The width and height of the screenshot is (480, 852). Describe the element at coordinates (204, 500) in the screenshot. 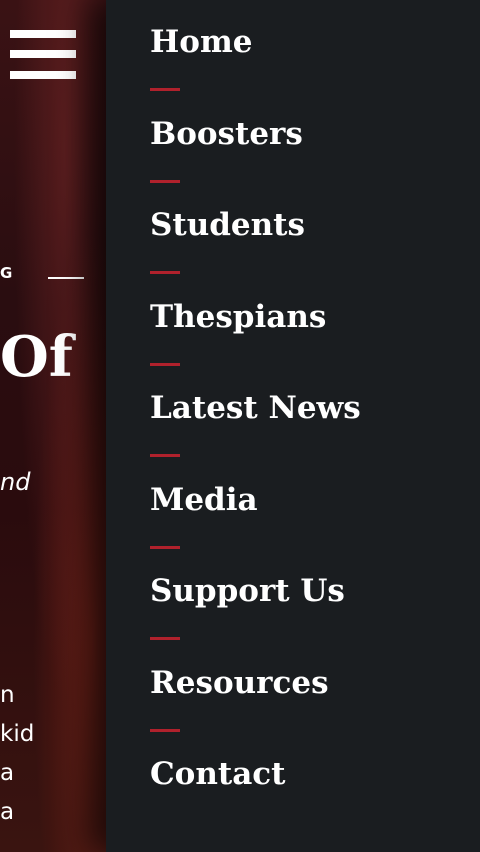

I see `nav-link-media: Media` at that location.